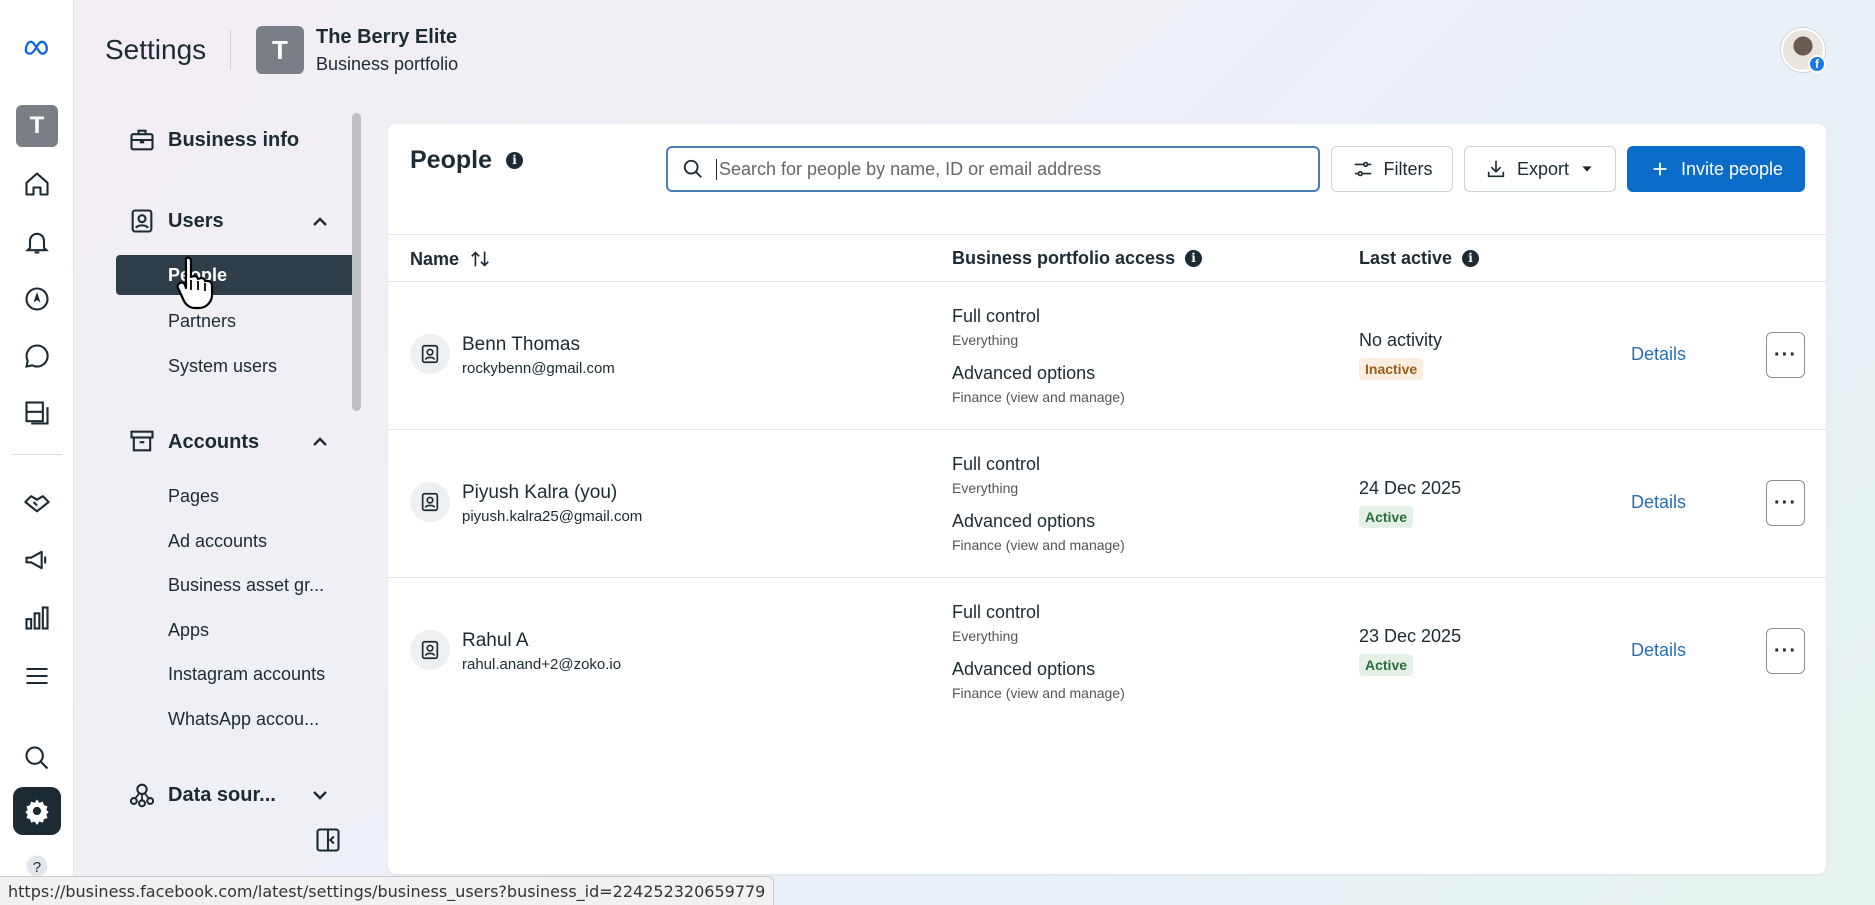 This screenshot has width=1875, height=905. Describe the element at coordinates (1732, 168) in the screenshot. I see `invite-label: Invite people` at that location.